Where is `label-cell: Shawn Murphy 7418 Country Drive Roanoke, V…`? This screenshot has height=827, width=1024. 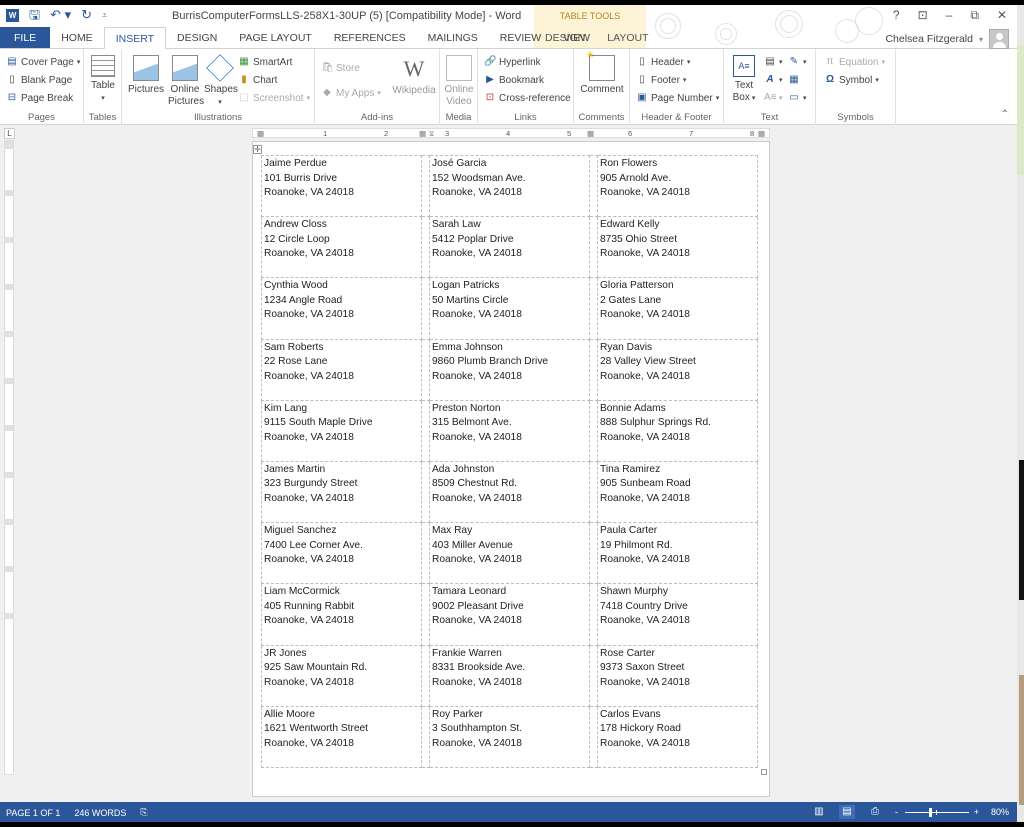
label-cell: Shawn Murphy 7418 Country Drive Roanoke, V… is located at coordinates (677, 614).